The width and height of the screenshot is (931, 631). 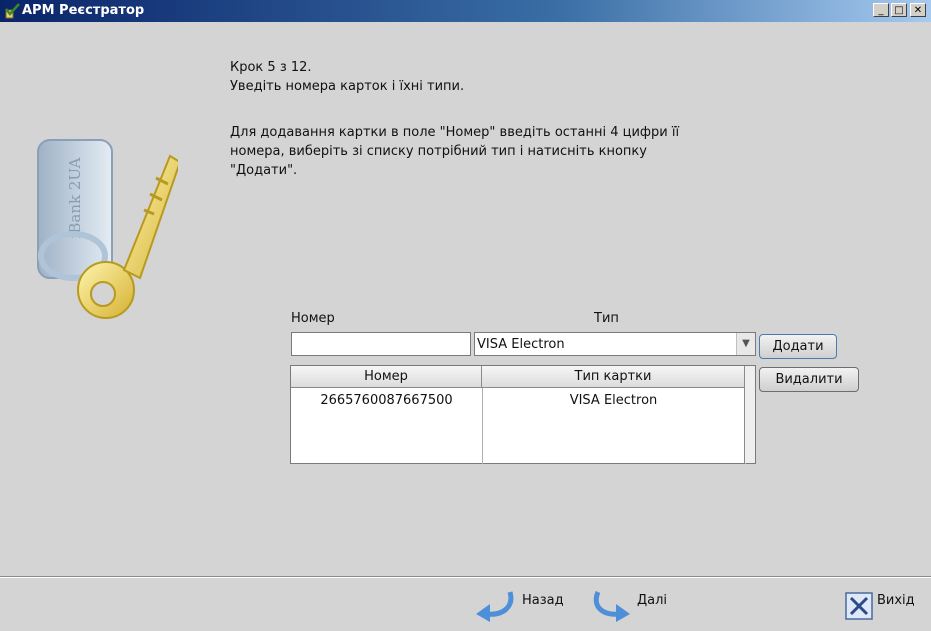 I want to click on dropdown-arrow-icon: ▼, so click(x=745, y=344).